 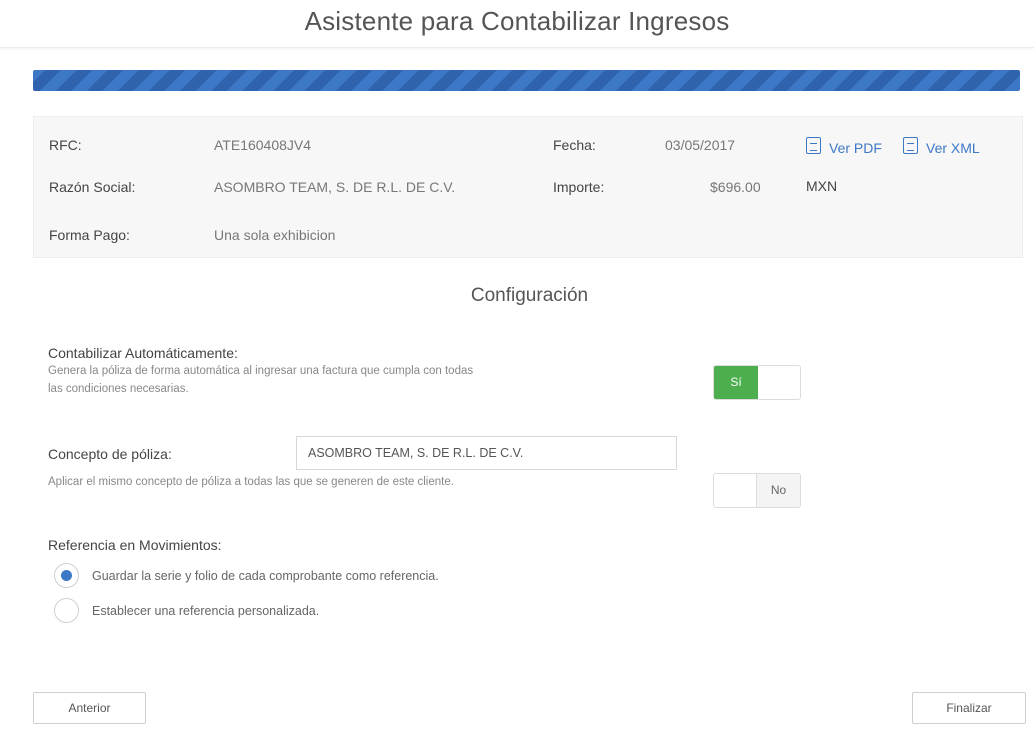 What do you see at coordinates (89, 235) in the screenshot?
I see `forma-pago-label: Forma Pago:` at bounding box center [89, 235].